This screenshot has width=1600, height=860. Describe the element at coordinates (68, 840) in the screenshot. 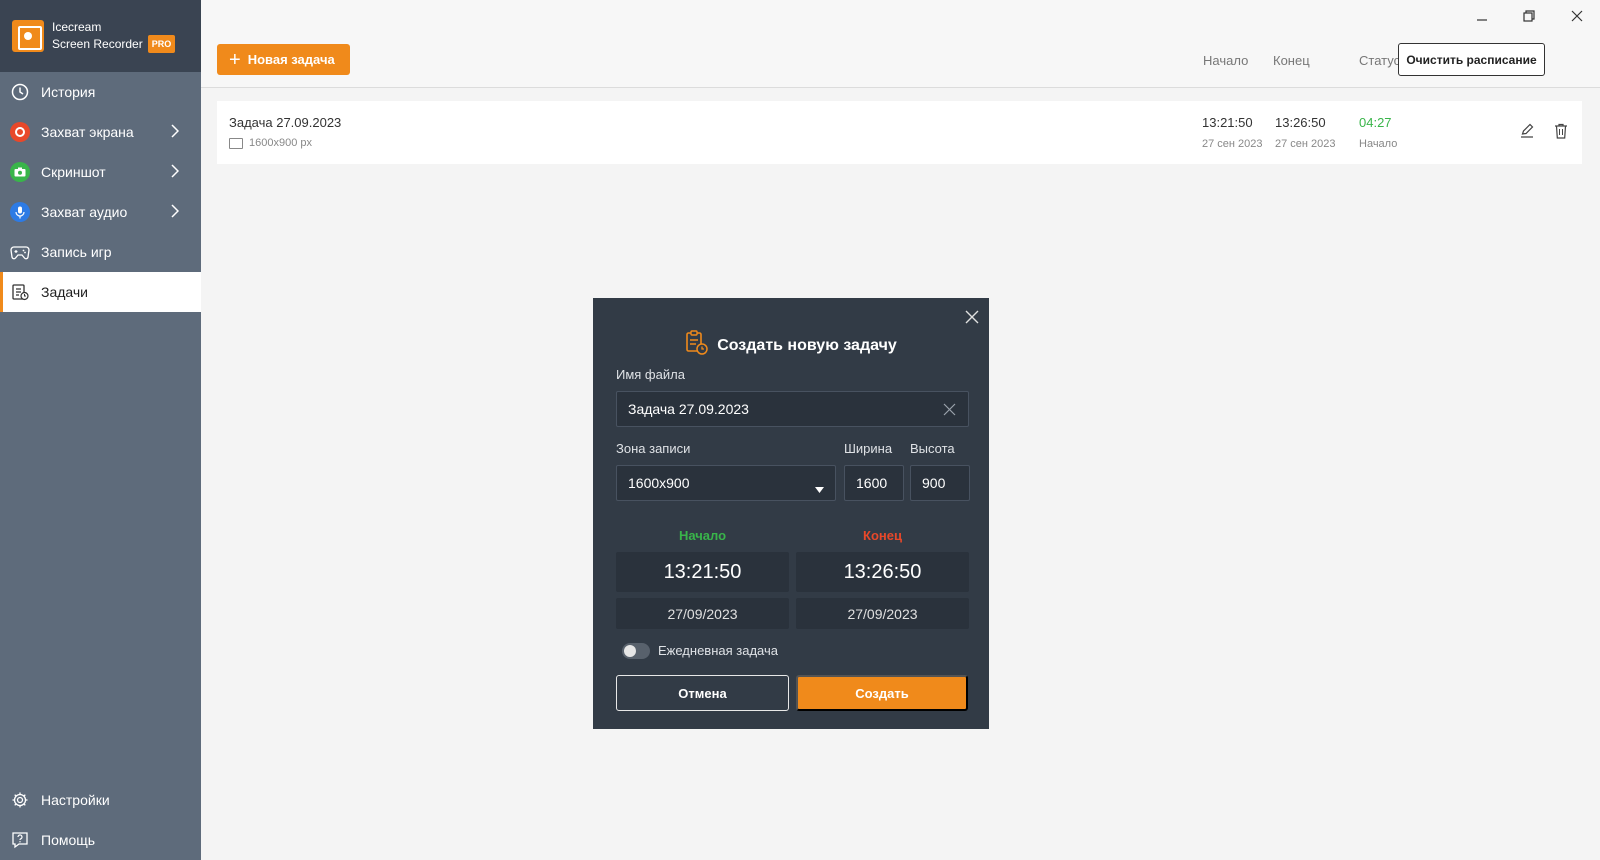

I see `sidebar-item-label: Помощь` at that location.